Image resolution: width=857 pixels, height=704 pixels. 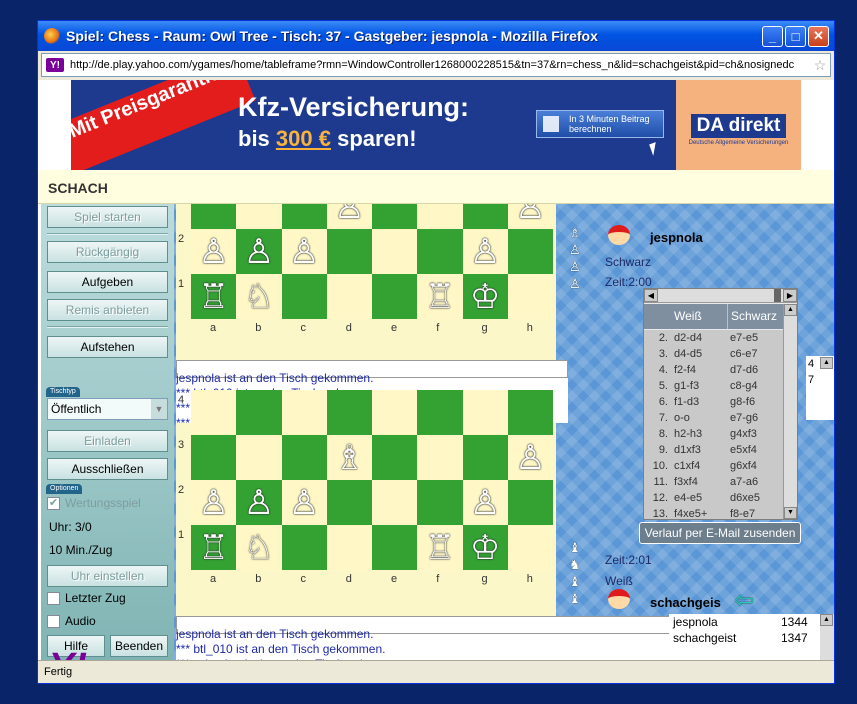 I want to click on move-row: 13. f4xe5+ f8-e7, so click(x=713, y=514).